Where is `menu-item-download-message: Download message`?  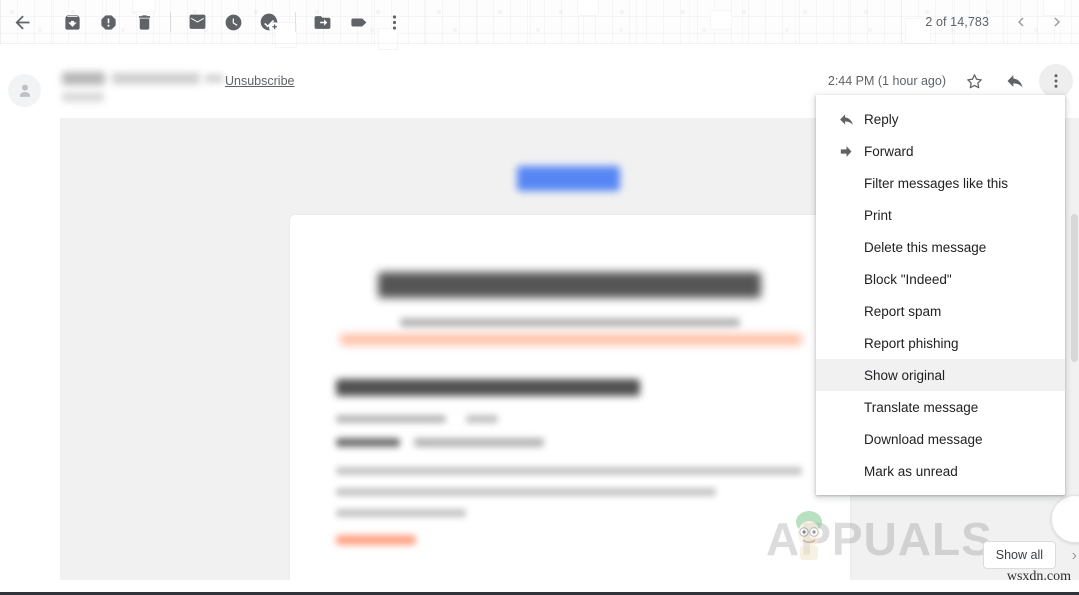
menu-item-download-message: Download message is located at coordinates (940, 439).